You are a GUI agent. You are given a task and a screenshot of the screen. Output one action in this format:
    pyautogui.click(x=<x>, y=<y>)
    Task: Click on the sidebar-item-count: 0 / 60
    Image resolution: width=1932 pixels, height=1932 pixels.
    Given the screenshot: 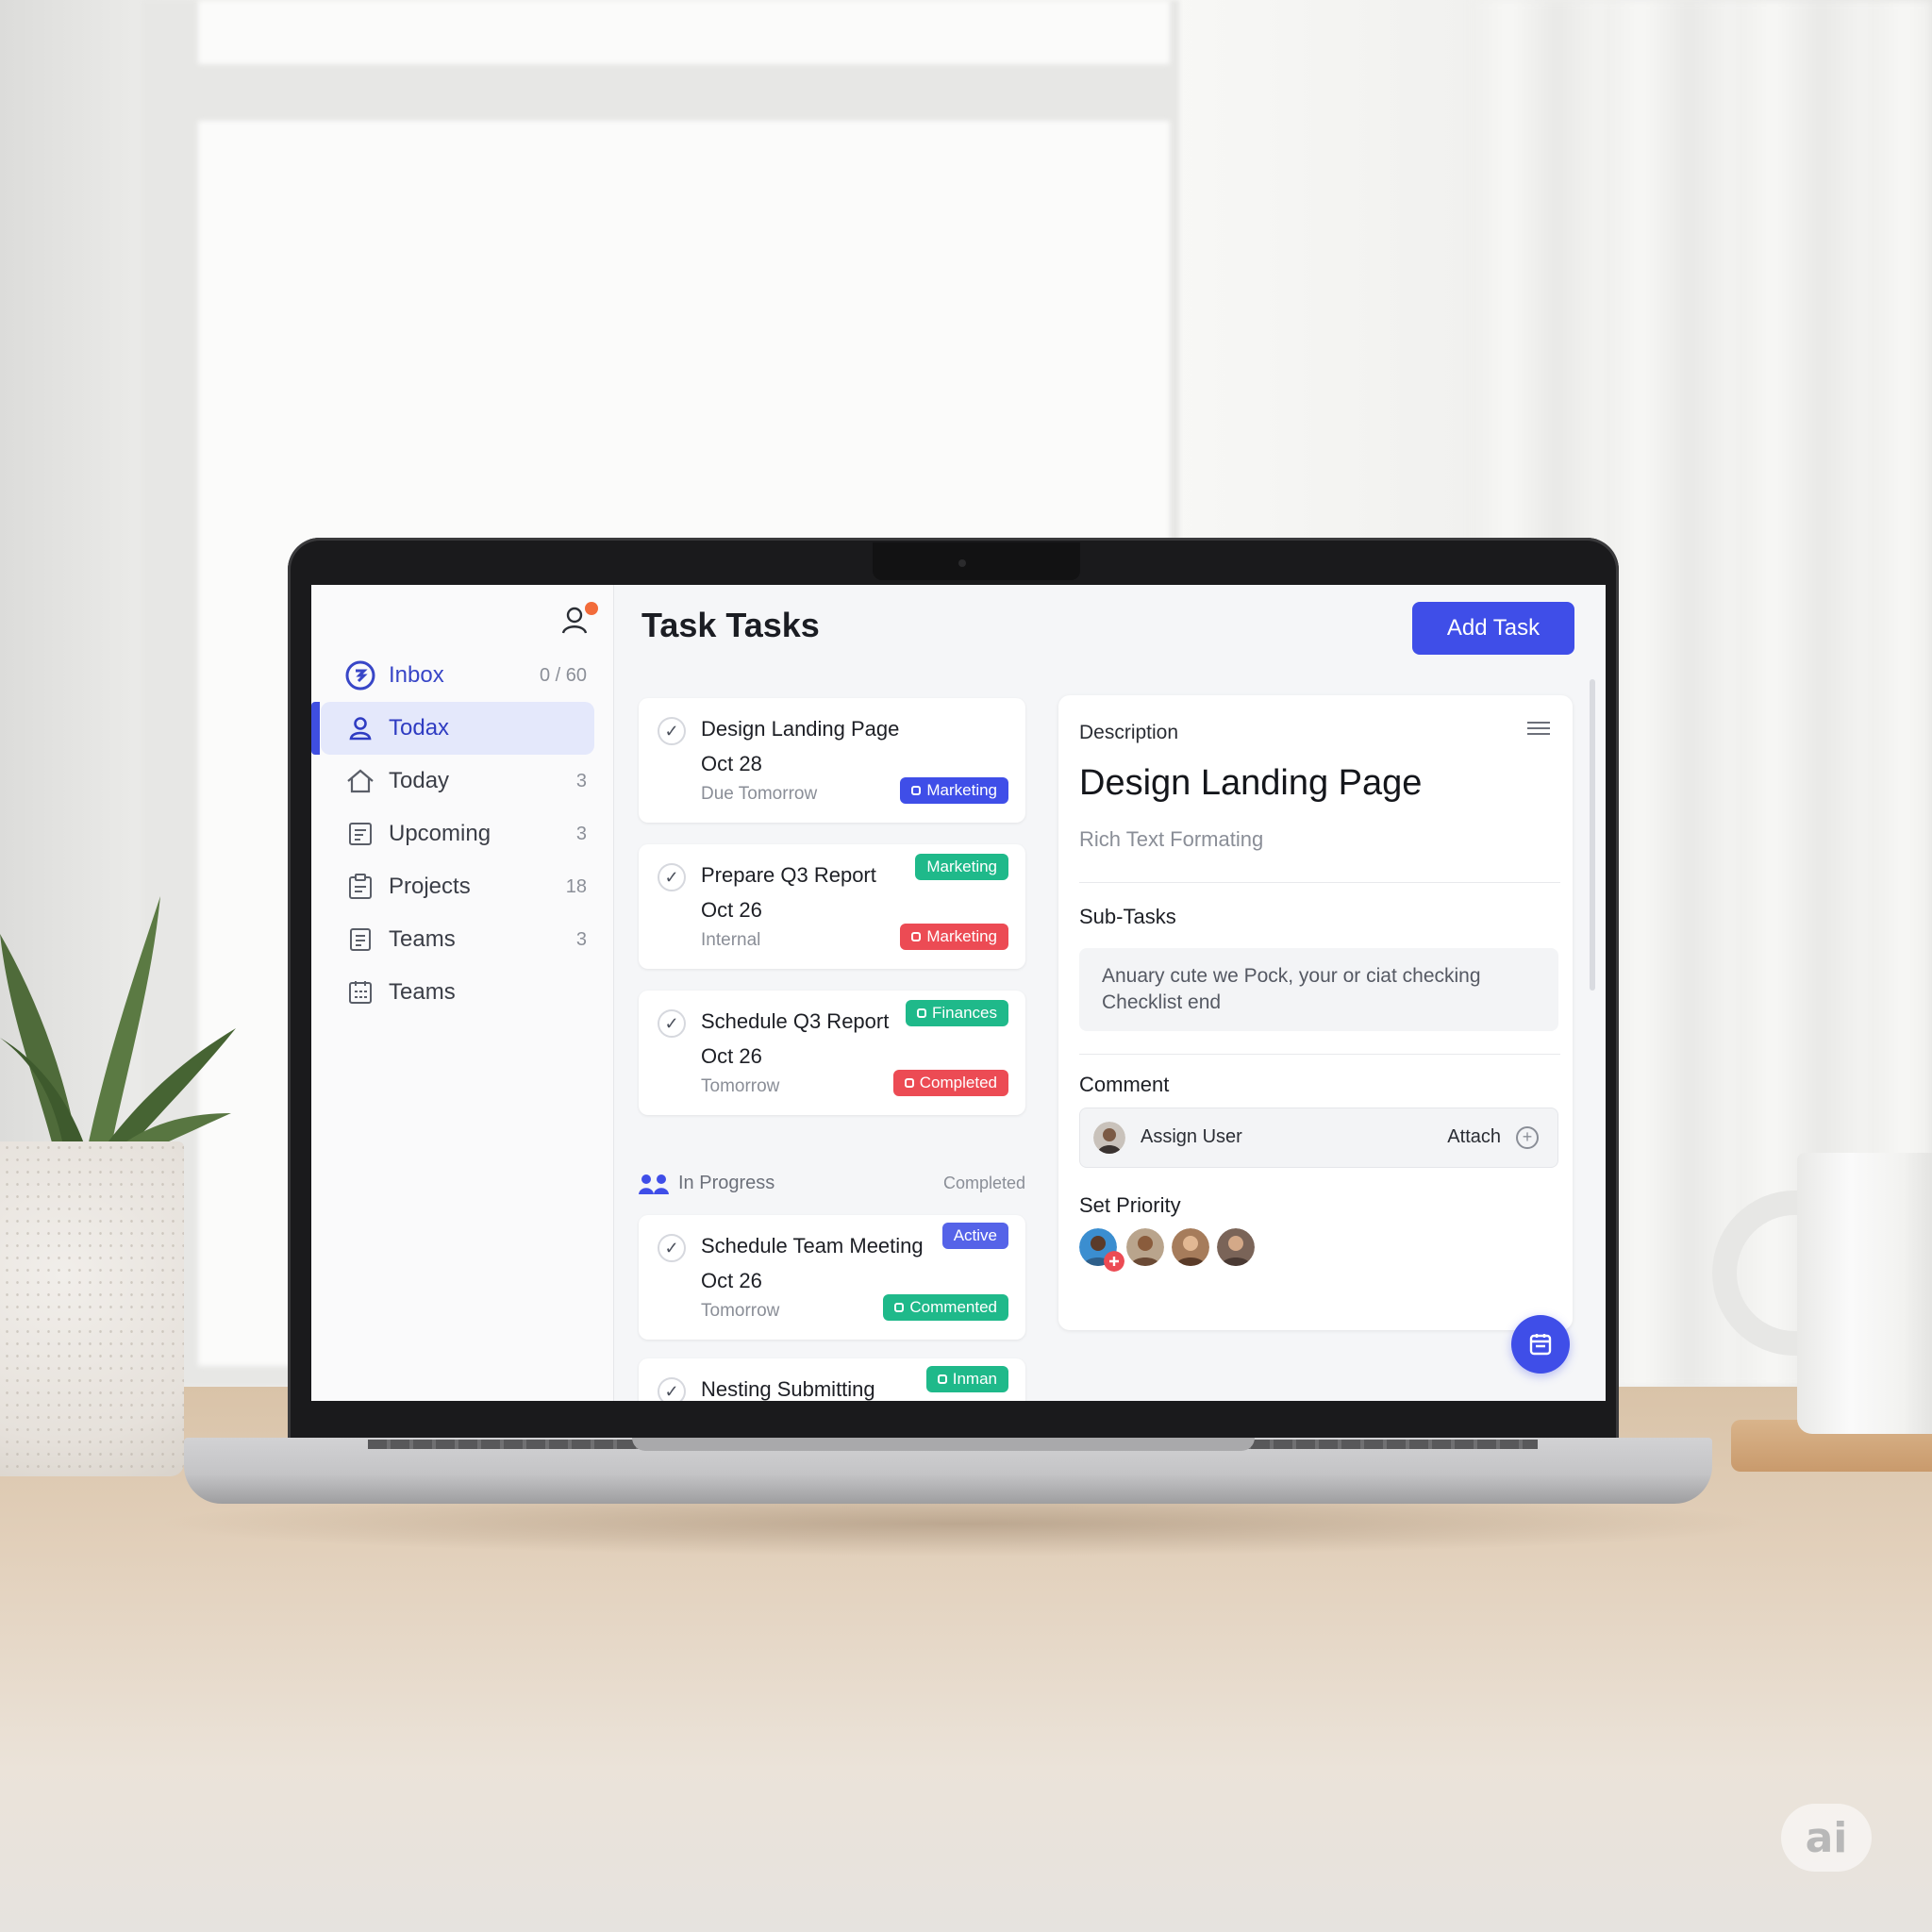 What is the action you would take?
    pyautogui.click(x=563, y=675)
    